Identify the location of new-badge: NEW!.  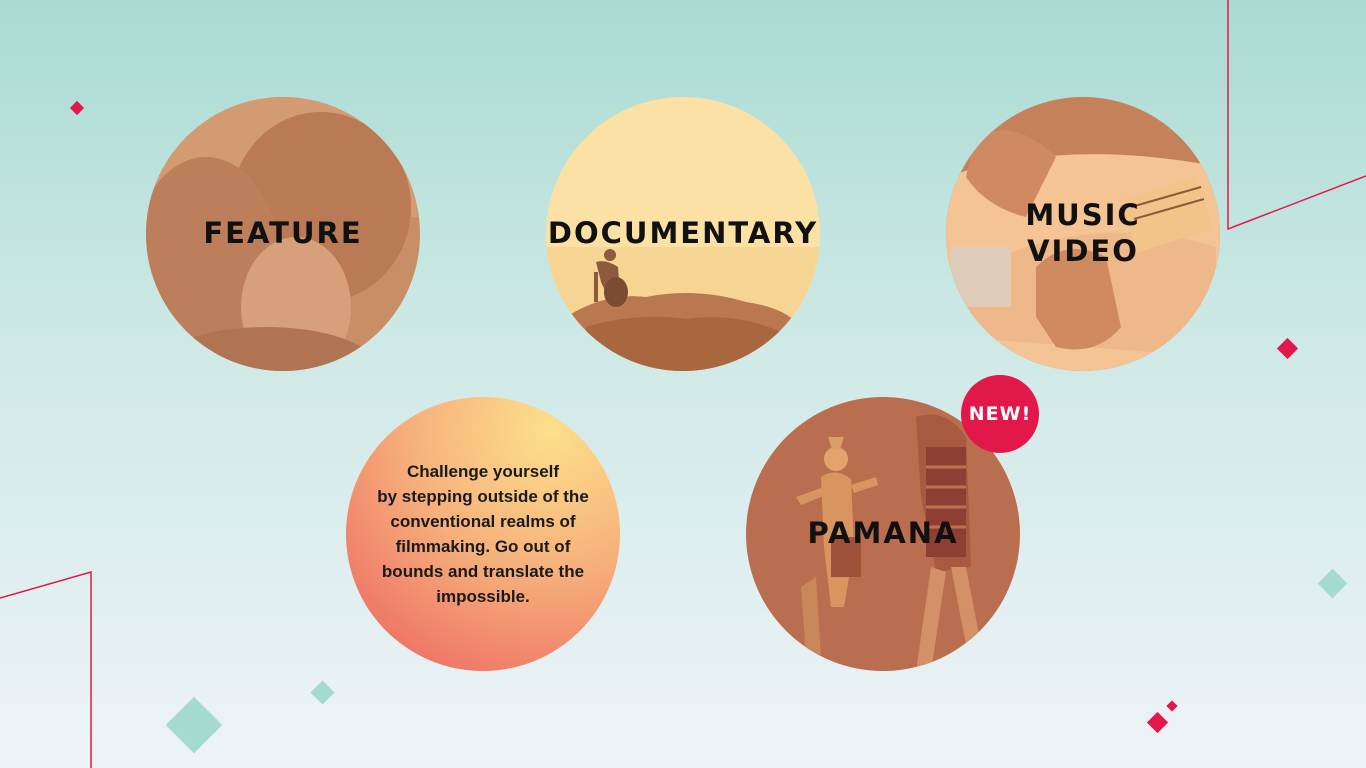
(1000, 414).